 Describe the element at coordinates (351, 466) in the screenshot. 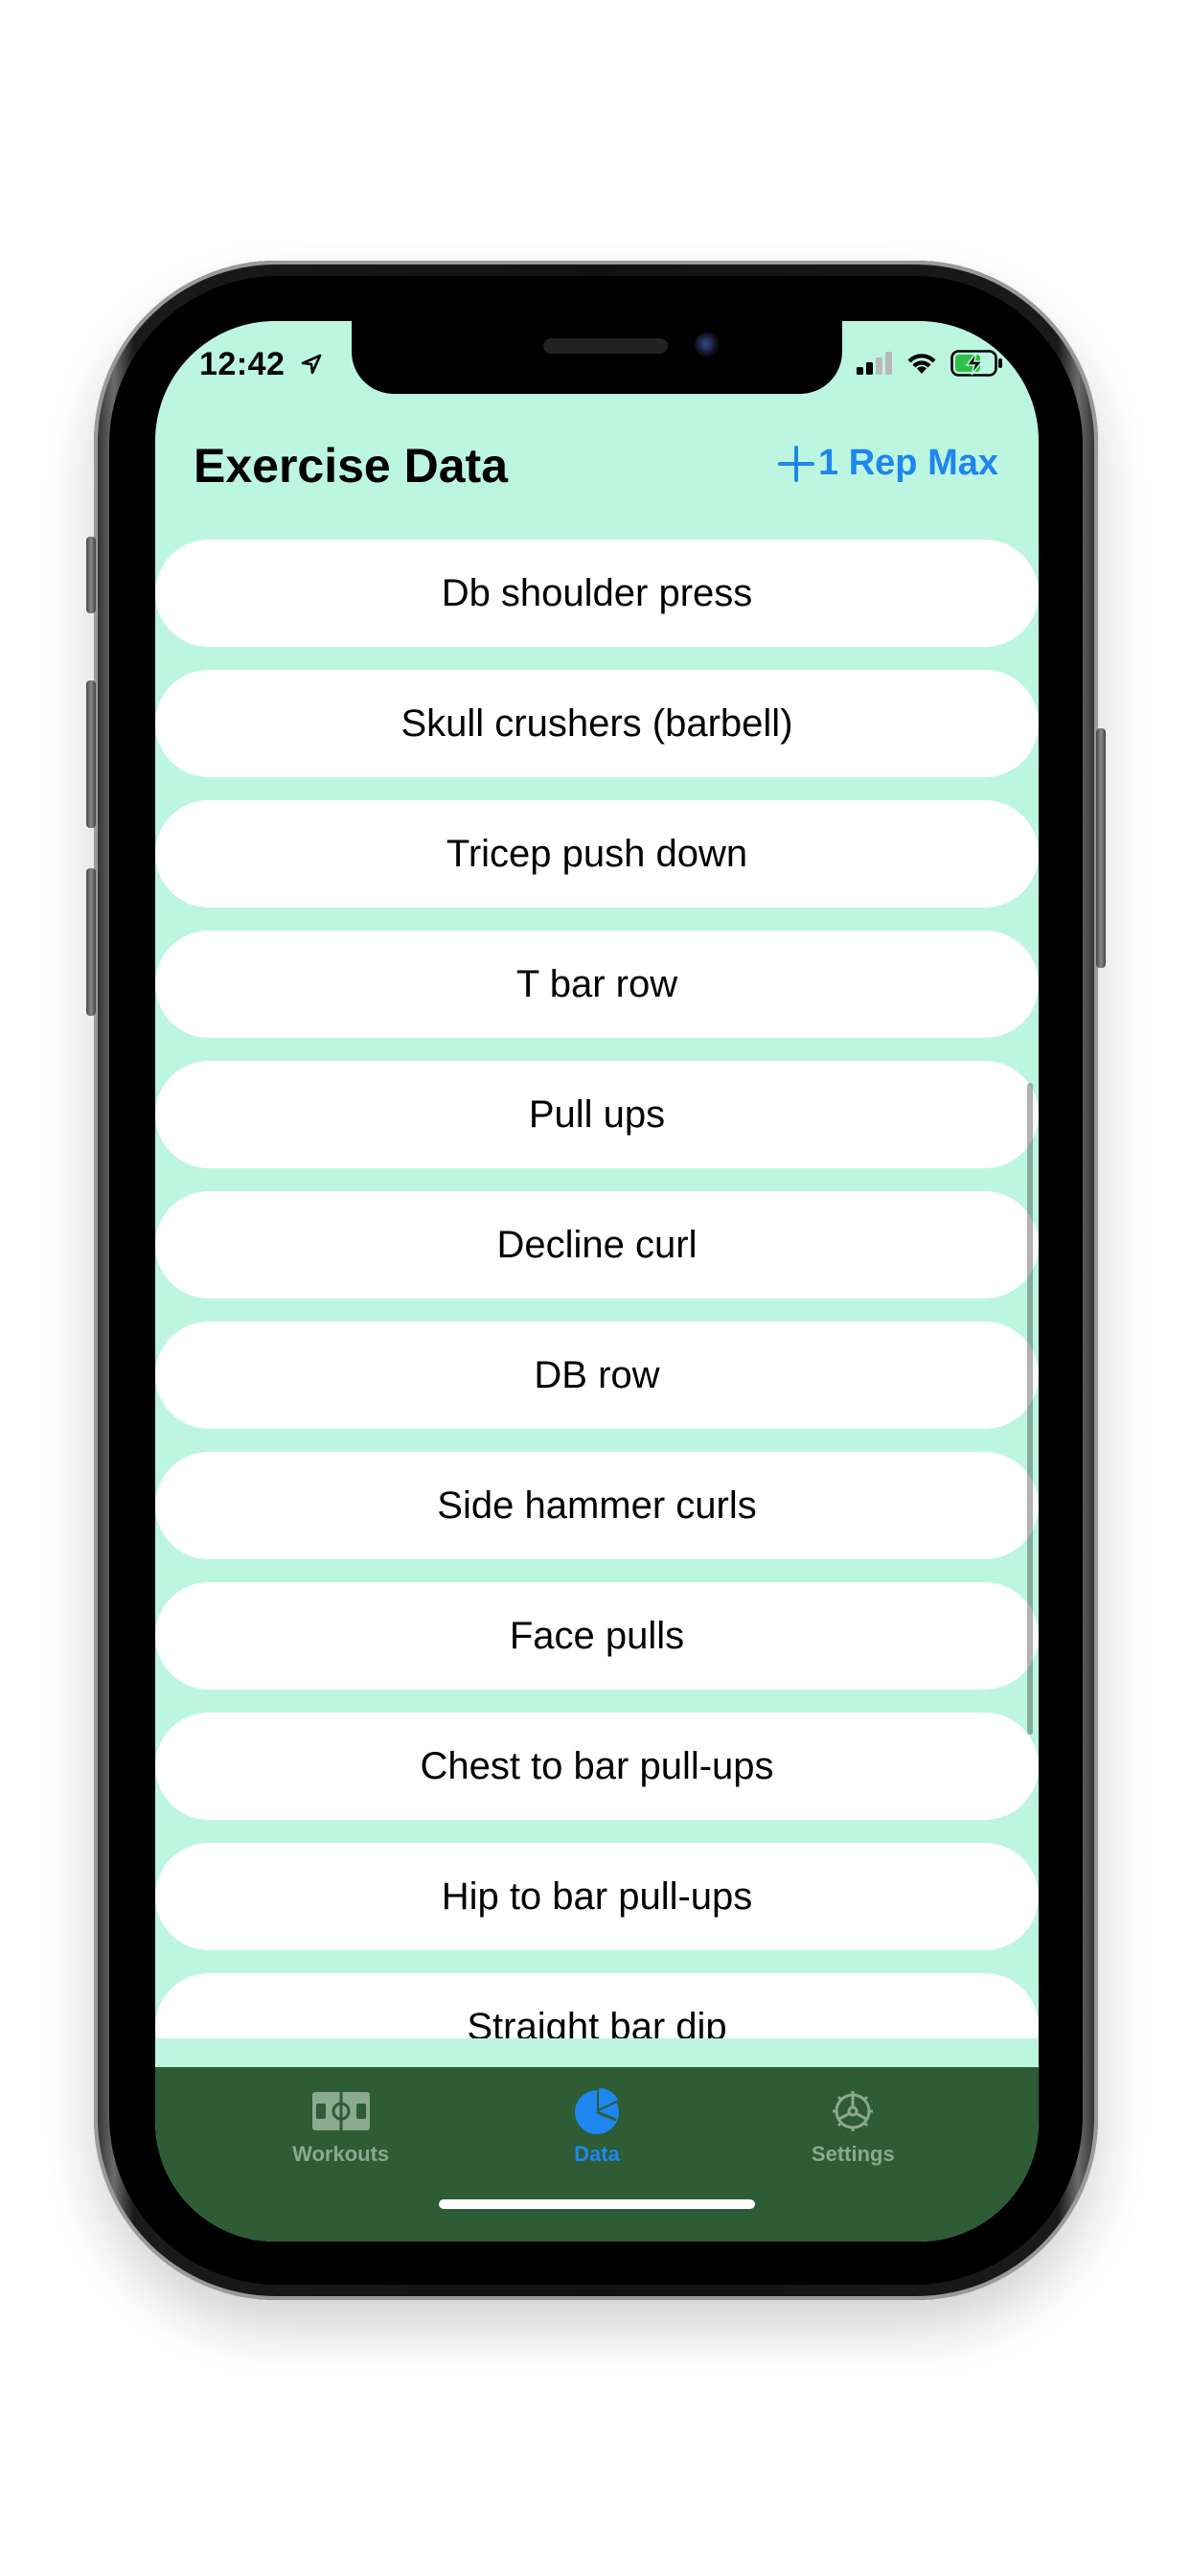

I see `page-title: Exercise Data` at that location.